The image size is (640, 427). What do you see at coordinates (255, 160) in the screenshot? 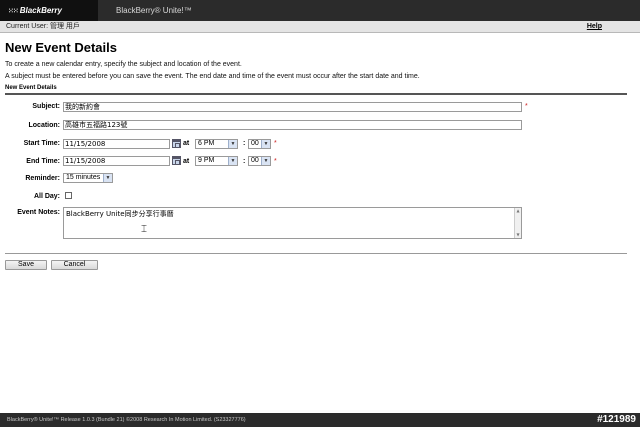
I see `end-minute-value: 00` at bounding box center [255, 160].